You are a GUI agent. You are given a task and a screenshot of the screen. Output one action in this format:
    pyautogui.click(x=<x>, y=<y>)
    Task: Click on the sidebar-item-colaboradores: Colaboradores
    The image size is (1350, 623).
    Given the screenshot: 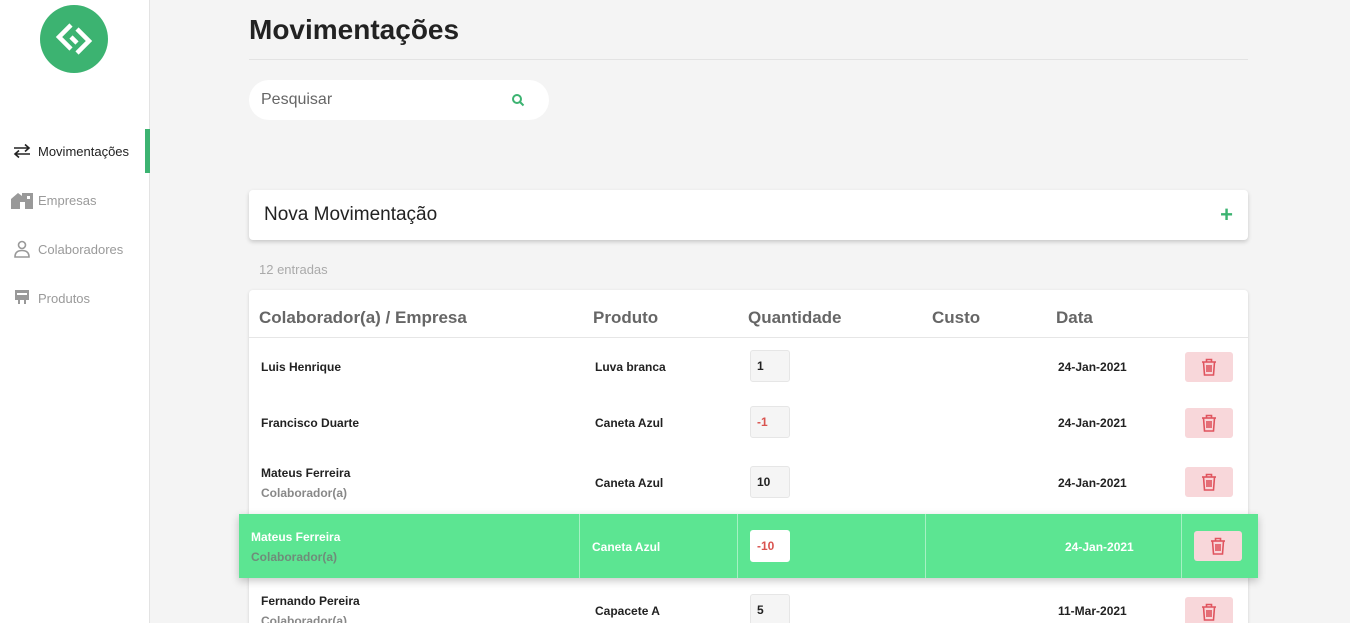 What is the action you would take?
    pyautogui.click(x=75, y=249)
    